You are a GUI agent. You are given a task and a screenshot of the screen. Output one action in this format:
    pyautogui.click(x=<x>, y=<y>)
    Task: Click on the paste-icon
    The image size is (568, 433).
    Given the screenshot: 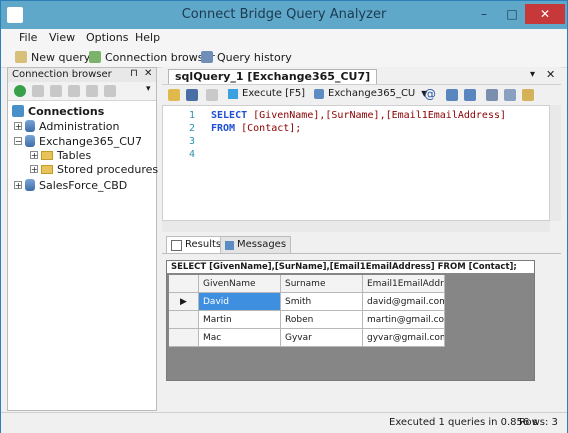 What is the action you would take?
    pyautogui.click(x=528, y=95)
    